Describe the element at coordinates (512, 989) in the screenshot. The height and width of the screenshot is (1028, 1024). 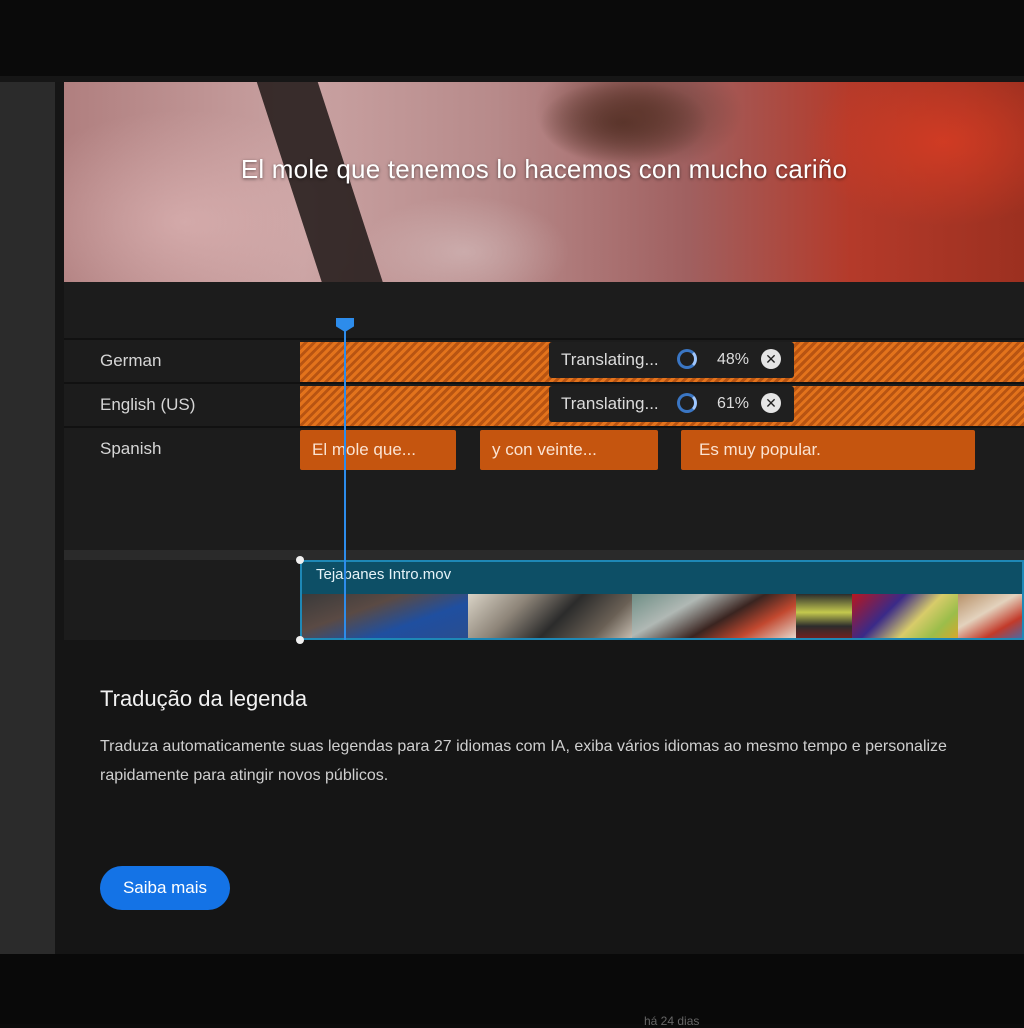
I see `bottom-bar` at that location.